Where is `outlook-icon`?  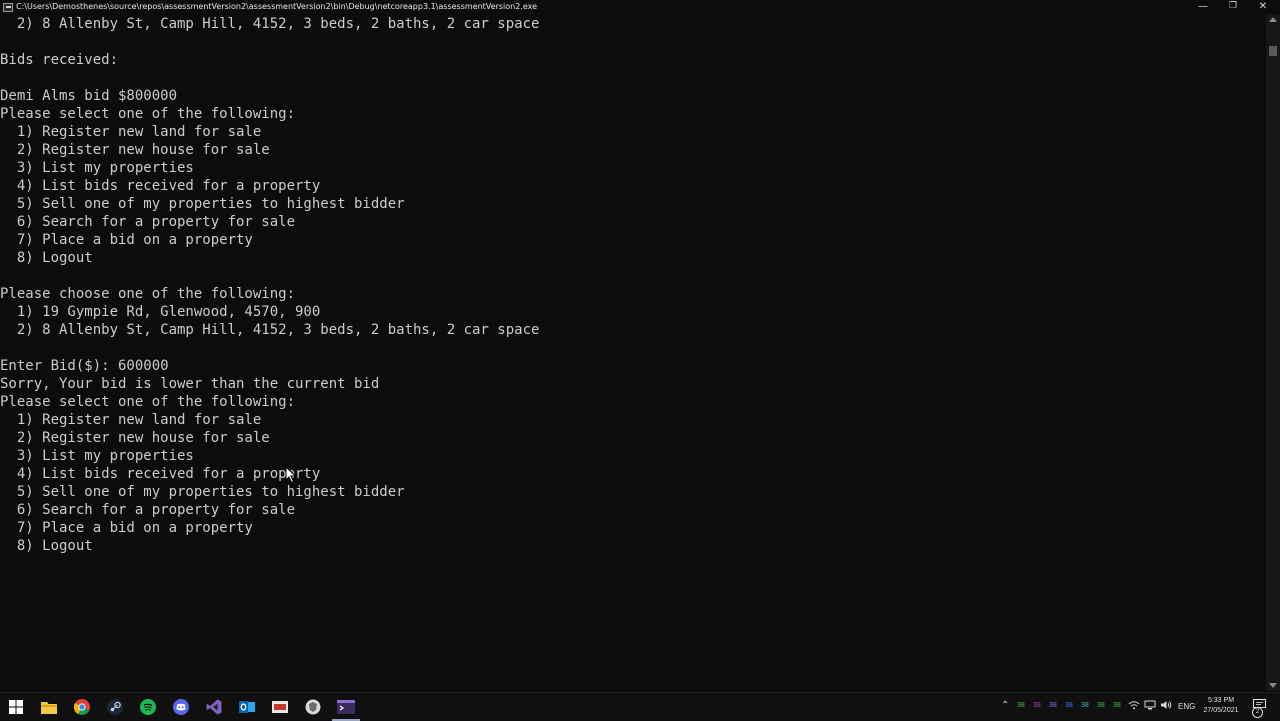
outlook-icon is located at coordinates (247, 707).